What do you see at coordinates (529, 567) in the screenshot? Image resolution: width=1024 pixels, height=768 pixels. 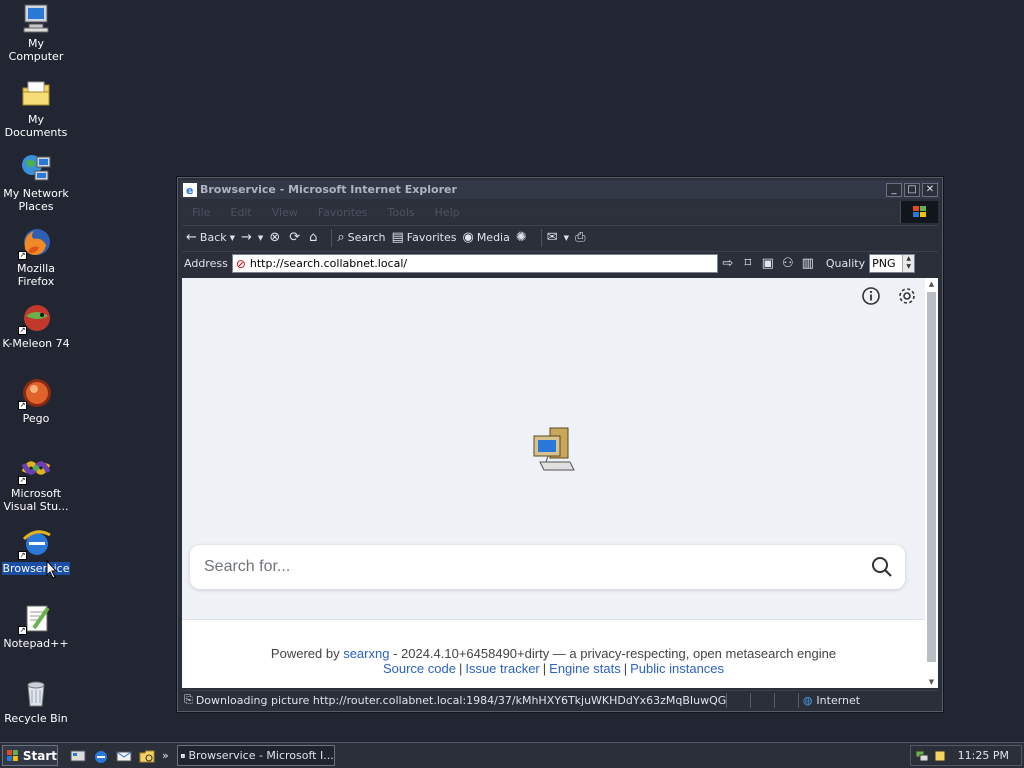 I see `search-input` at bounding box center [529, 567].